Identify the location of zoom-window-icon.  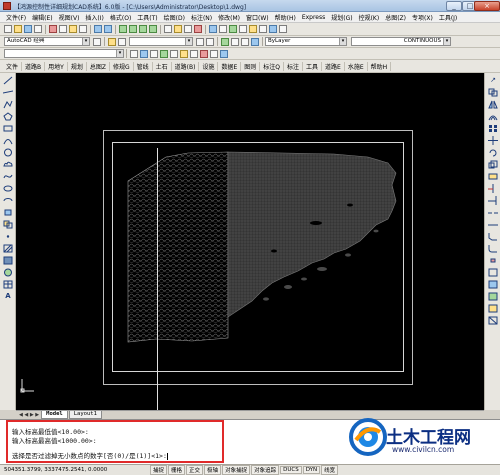
(143, 29).